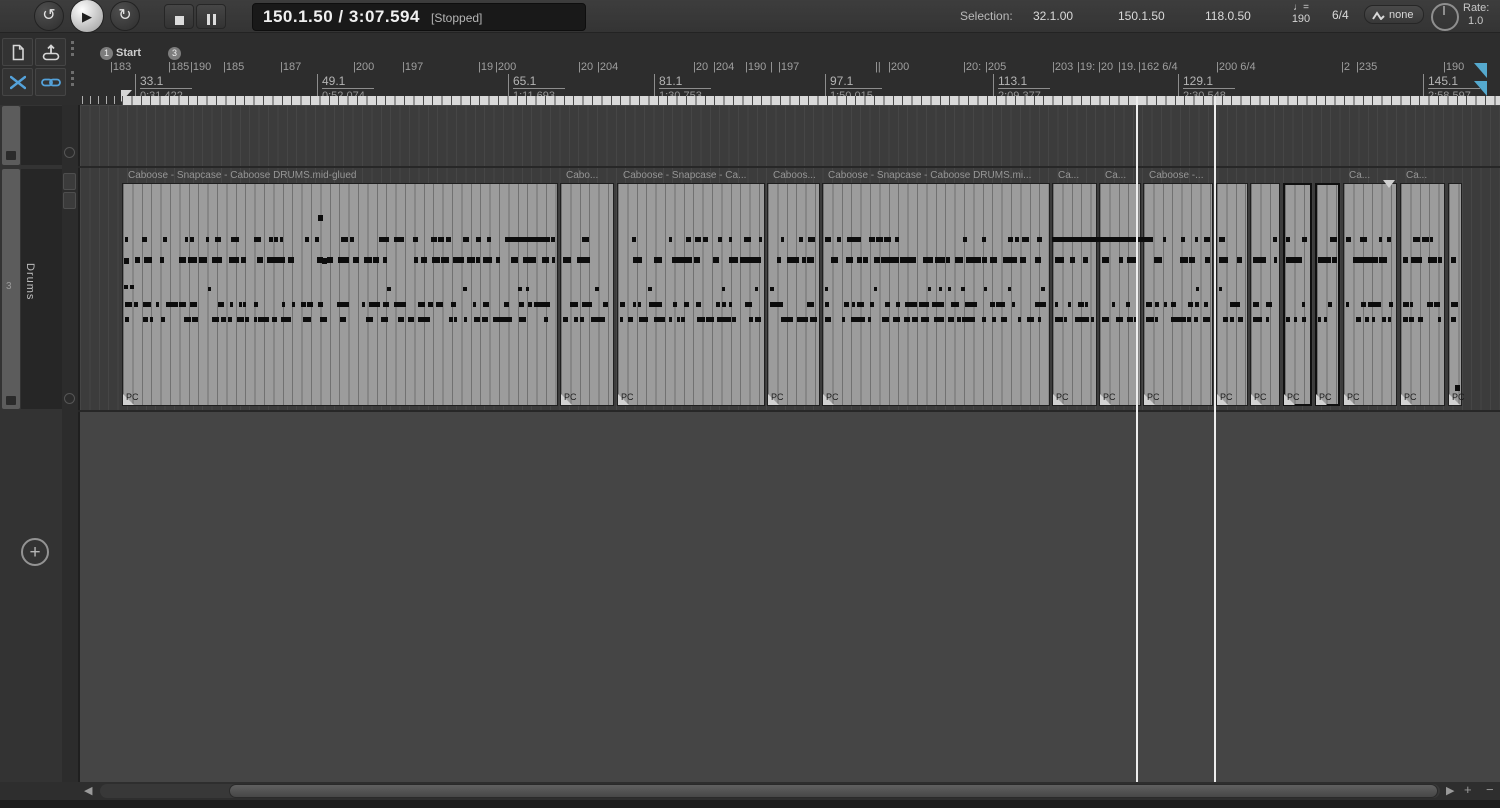  What do you see at coordinates (211, 16) in the screenshot?
I see `pause-button` at bounding box center [211, 16].